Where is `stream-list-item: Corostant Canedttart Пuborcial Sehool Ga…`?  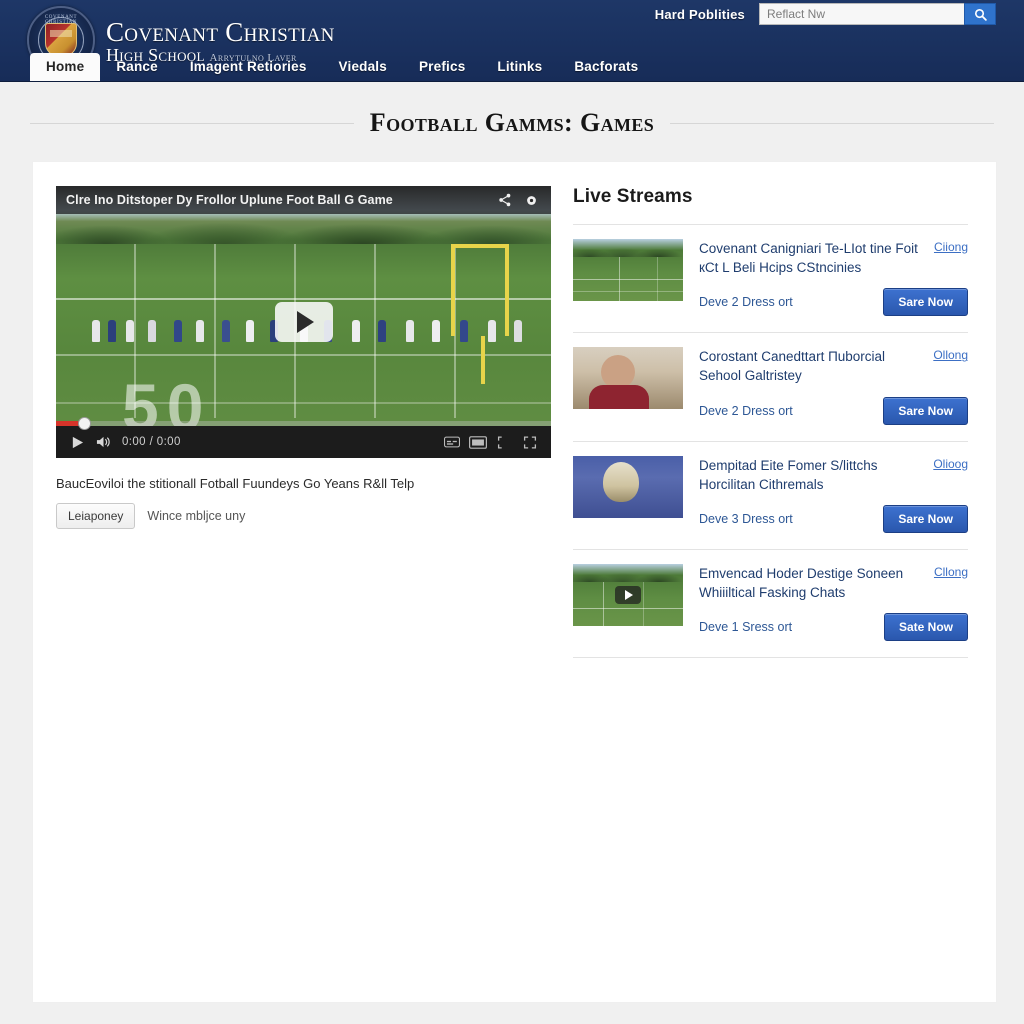
stream-list-item: Corostant Canedttart Пuborcial Sehool Ga… is located at coordinates (770, 387).